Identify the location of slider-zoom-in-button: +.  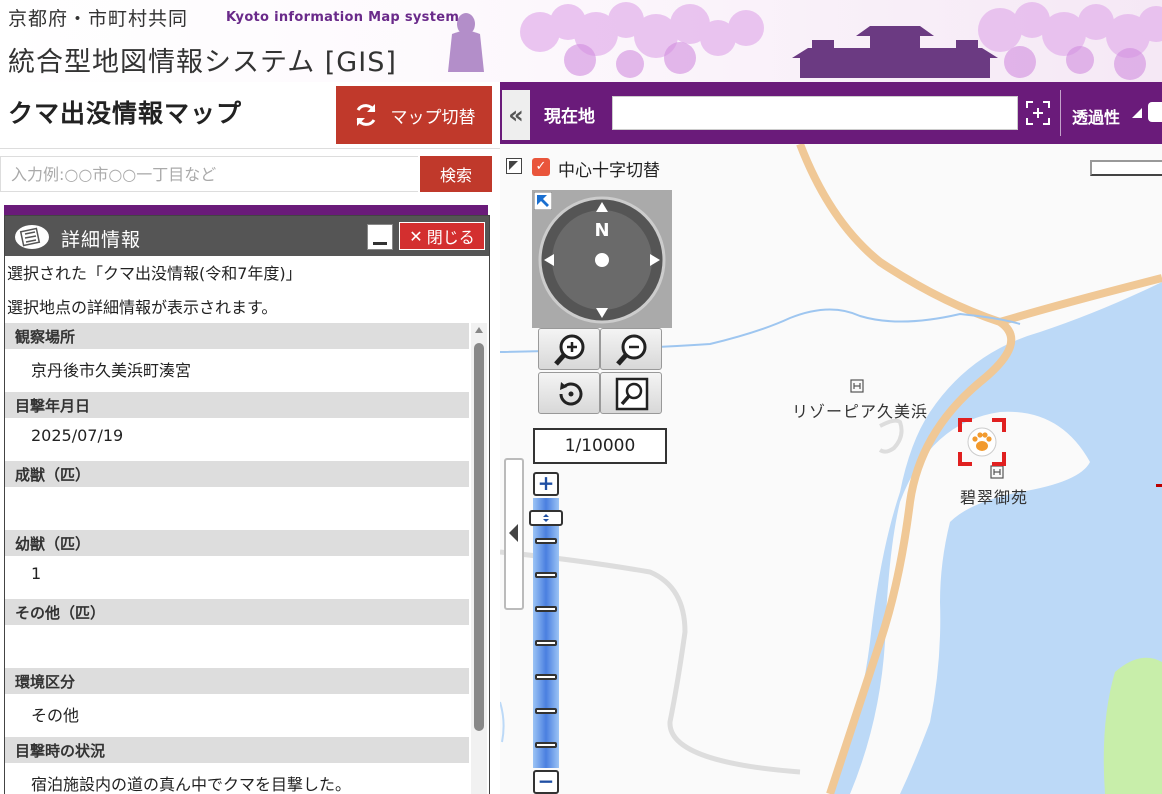
(546, 484).